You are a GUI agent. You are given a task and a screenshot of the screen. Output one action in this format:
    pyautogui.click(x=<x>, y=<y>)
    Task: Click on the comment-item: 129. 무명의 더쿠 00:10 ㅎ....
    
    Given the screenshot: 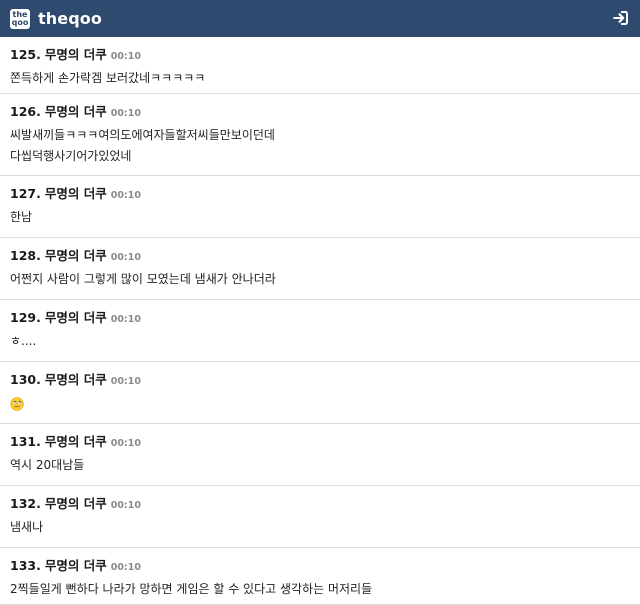 What is the action you would take?
    pyautogui.click(x=320, y=331)
    